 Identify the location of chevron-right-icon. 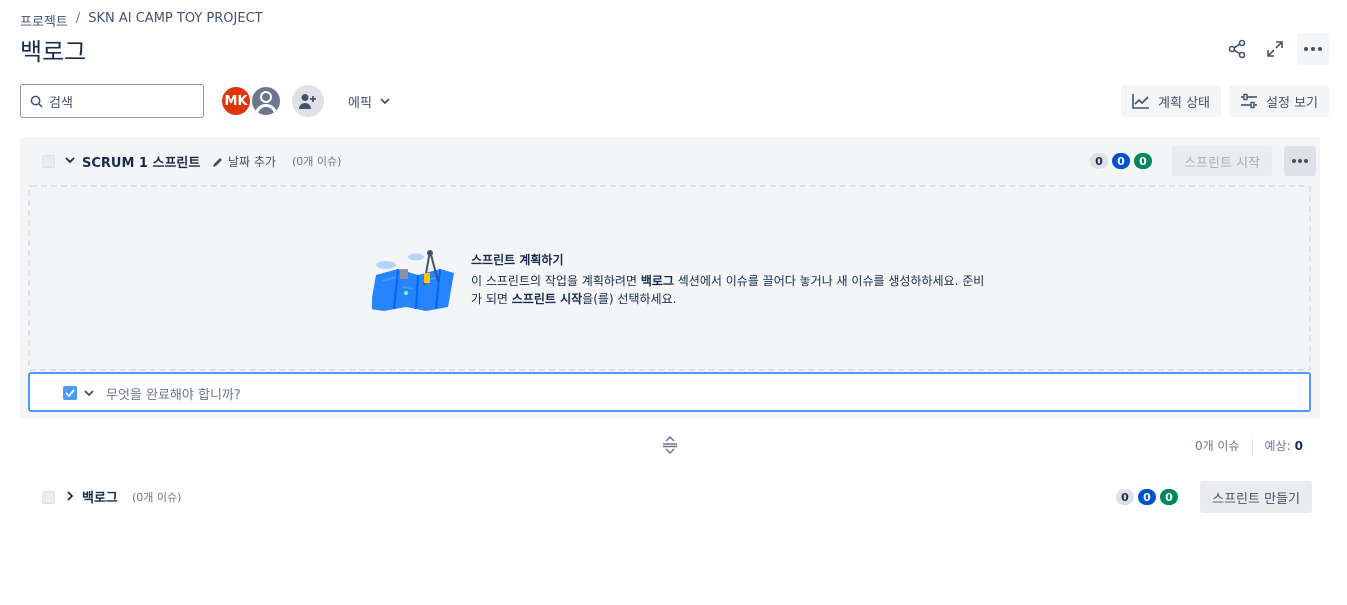
(70, 496).